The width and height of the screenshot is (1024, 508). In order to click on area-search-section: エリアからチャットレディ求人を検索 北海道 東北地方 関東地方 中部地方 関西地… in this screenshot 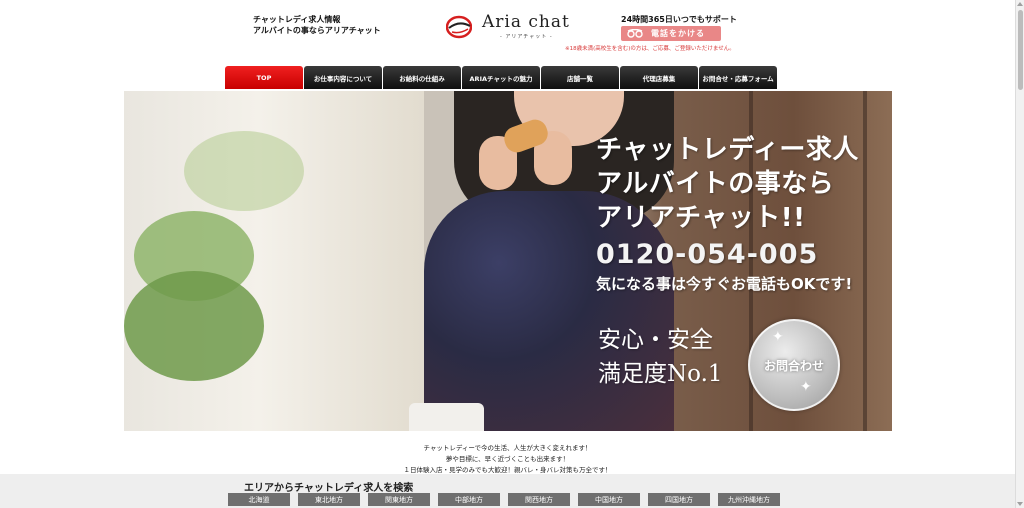, I will do `click(507, 491)`.